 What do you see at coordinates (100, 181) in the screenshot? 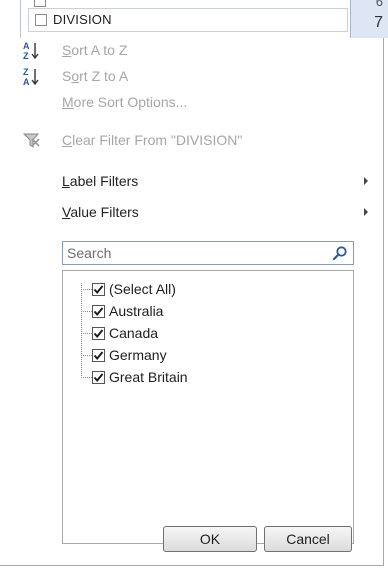
I see `menu-label: Label Filters` at bounding box center [100, 181].